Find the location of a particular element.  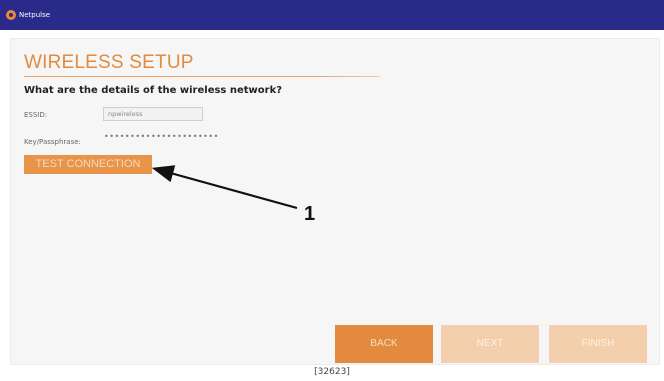

back-button: BACK is located at coordinates (384, 344).